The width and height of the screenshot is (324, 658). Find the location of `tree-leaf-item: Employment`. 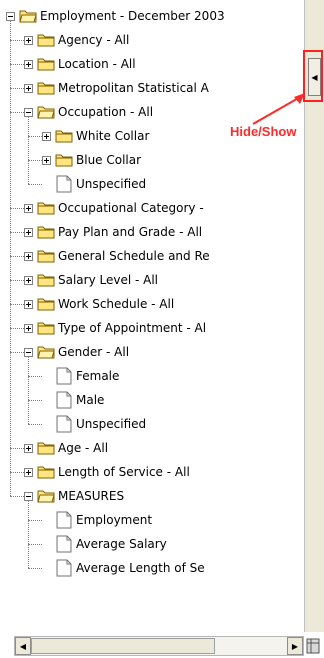

tree-leaf-item: Employment is located at coordinates (97, 520).